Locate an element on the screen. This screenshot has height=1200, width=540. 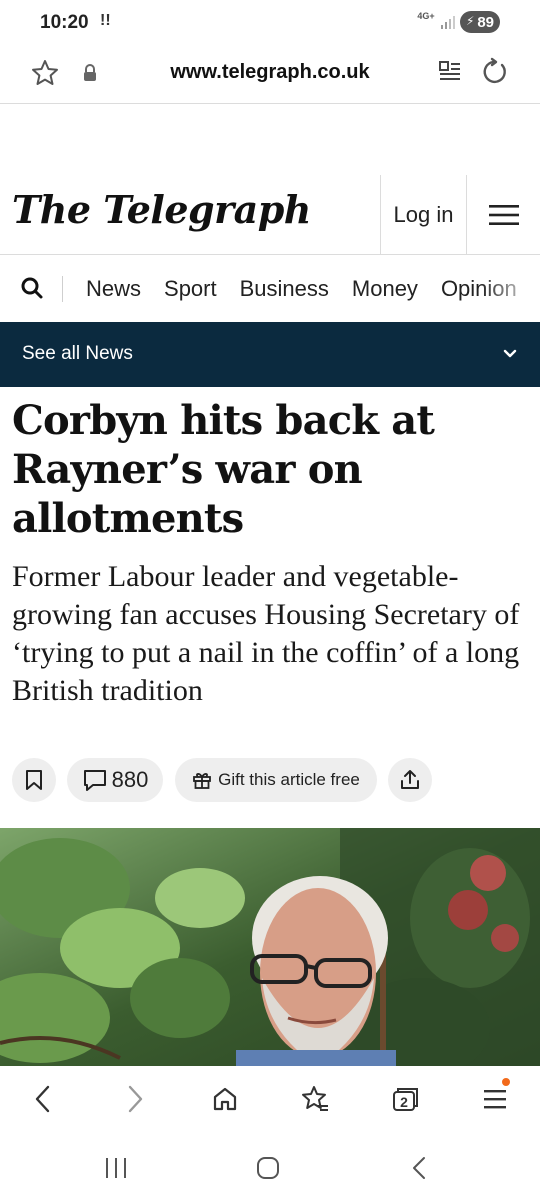
bookmark-icon is located at coordinates (34, 780).